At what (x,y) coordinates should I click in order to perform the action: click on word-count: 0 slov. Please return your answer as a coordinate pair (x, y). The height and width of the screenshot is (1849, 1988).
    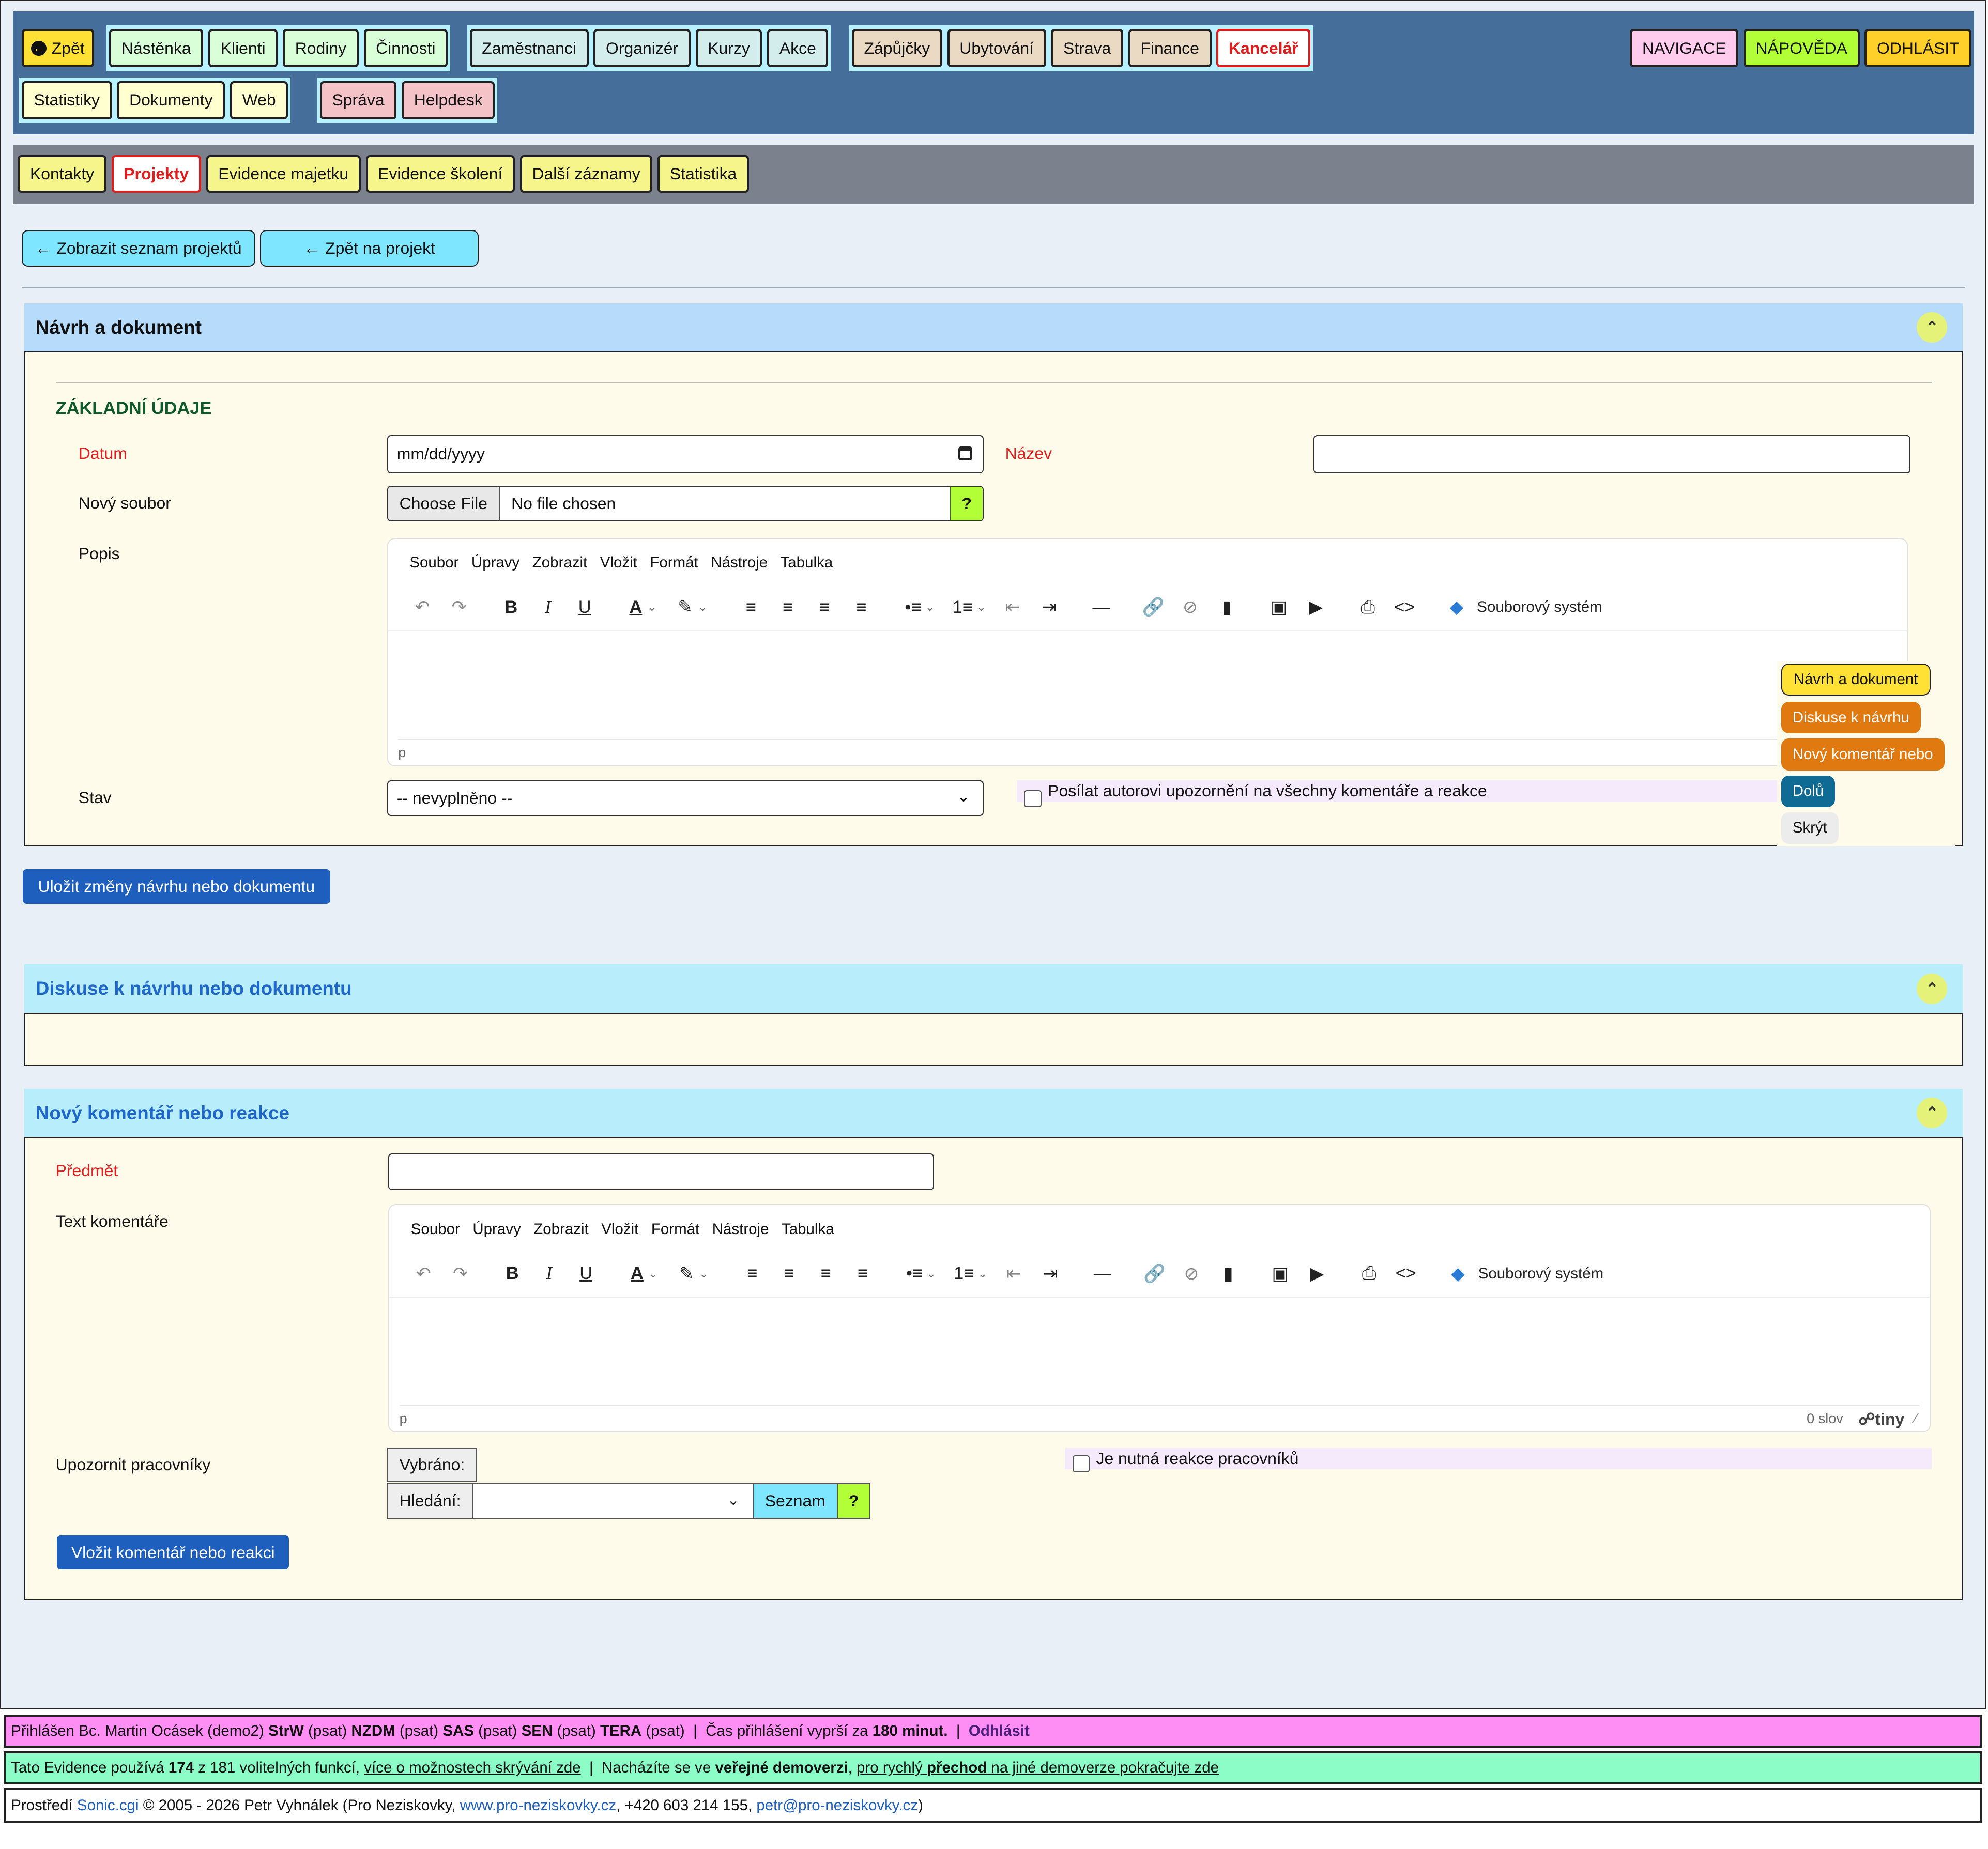
    Looking at the image, I should click on (1825, 1419).